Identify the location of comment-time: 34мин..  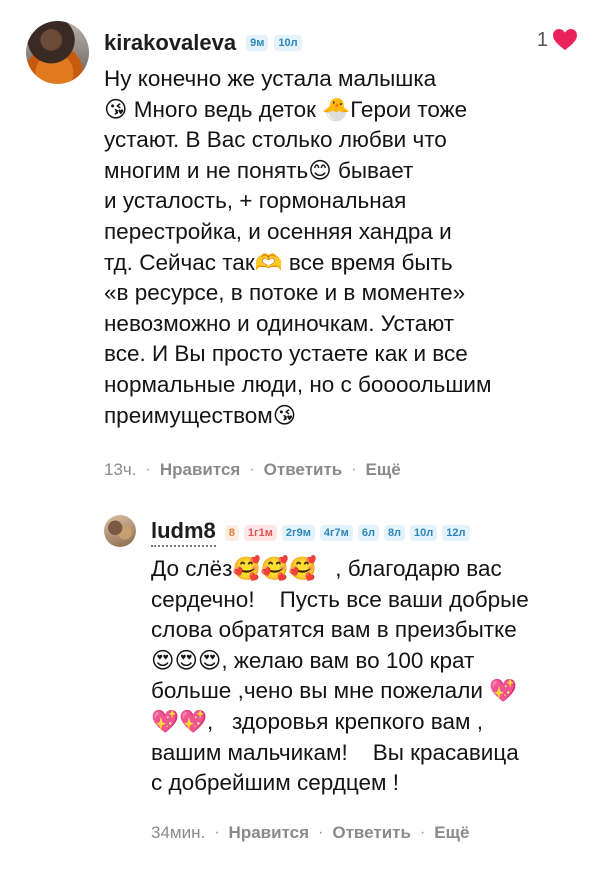
(178, 832).